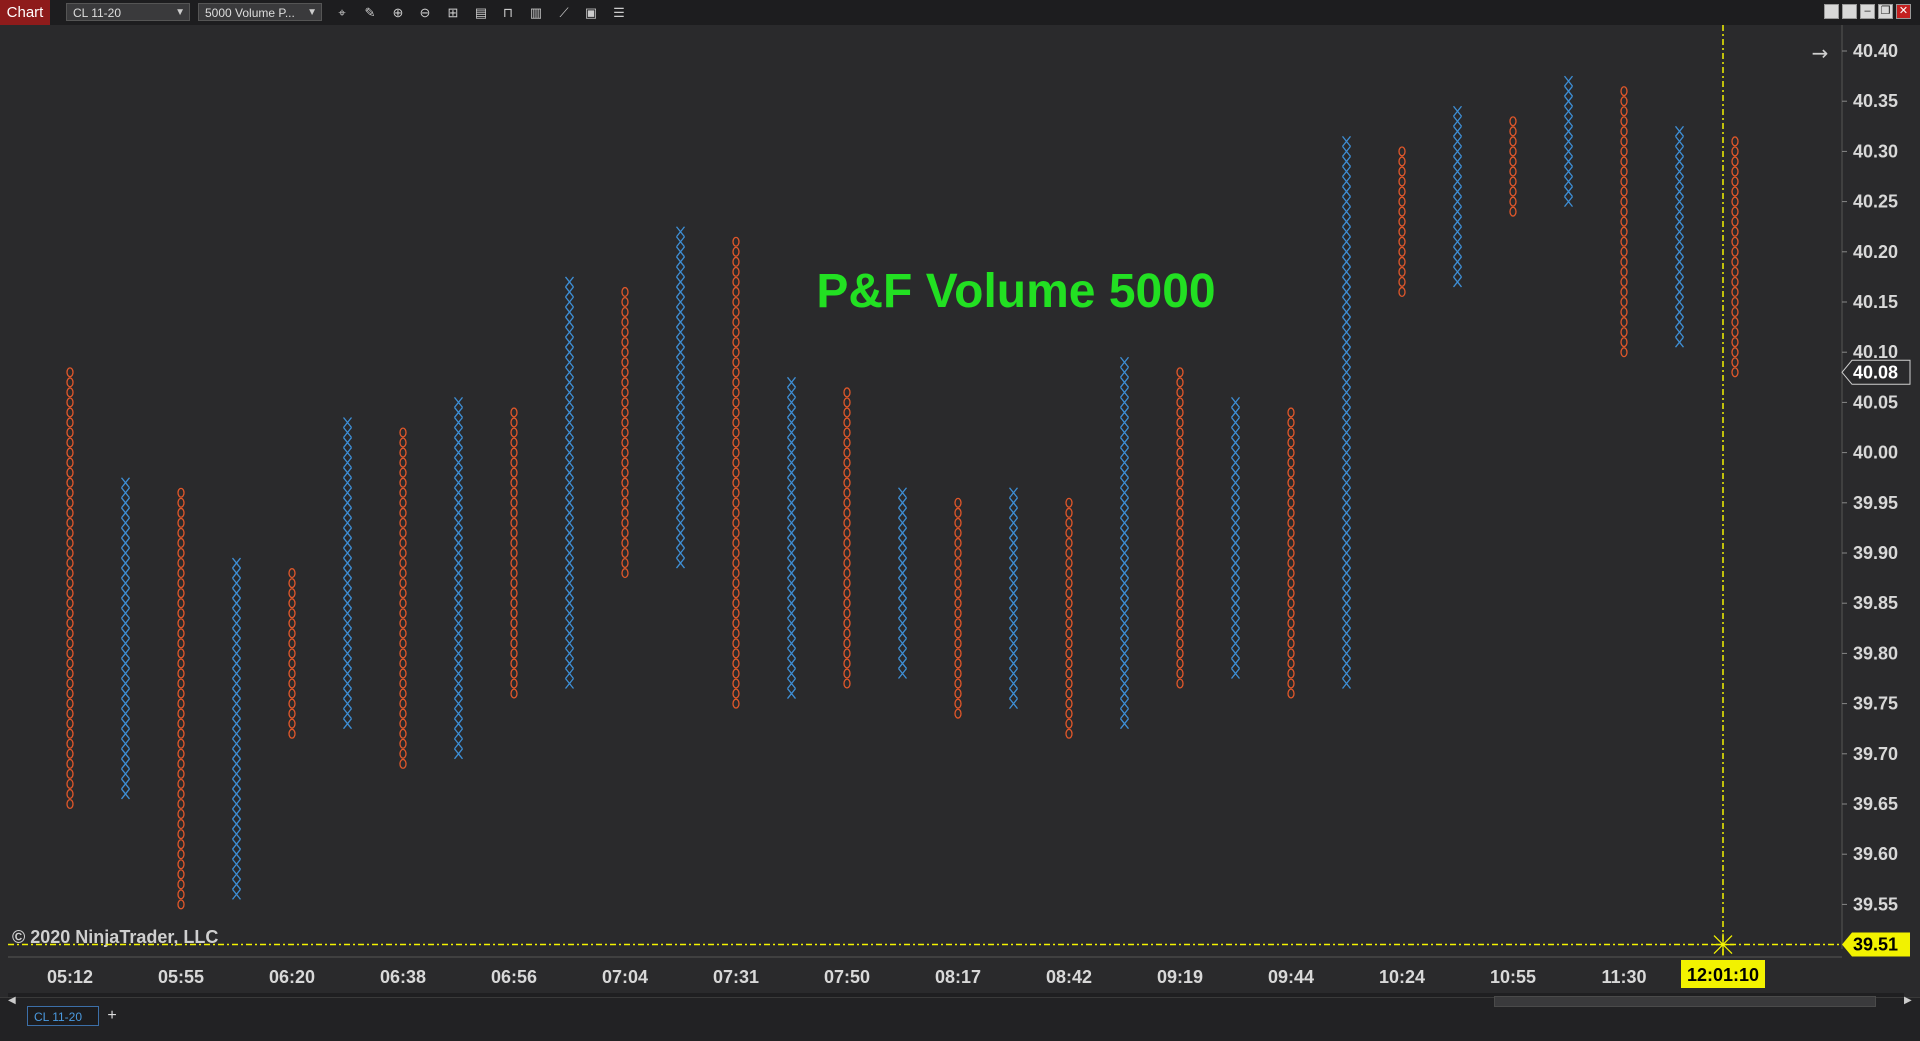 This screenshot has height=1041, width=1920. I want to click on last-price-label: 40.08, so click(1875, 372).